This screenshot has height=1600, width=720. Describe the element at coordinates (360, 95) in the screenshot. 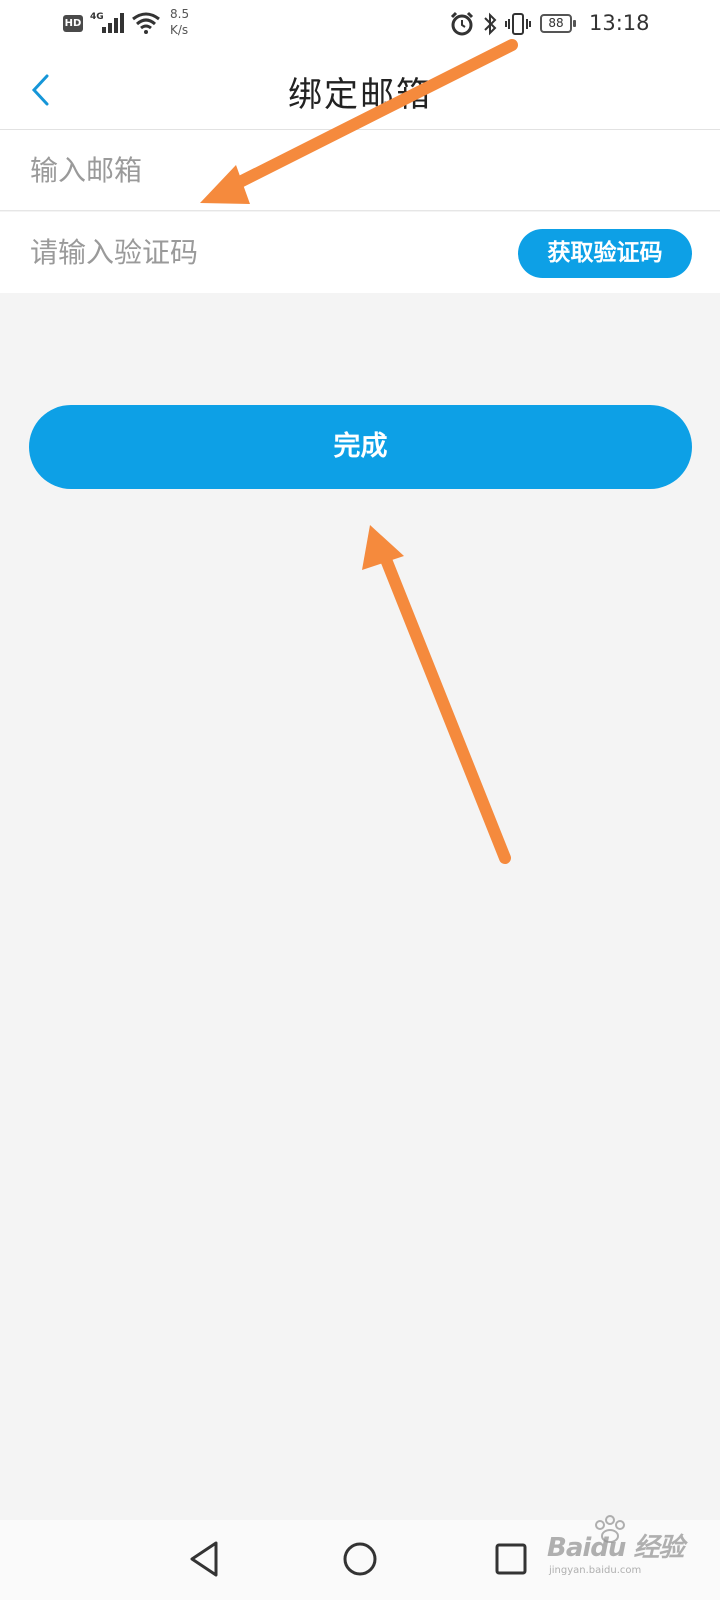

I see `page-title: 绑定邮箱` at that location.